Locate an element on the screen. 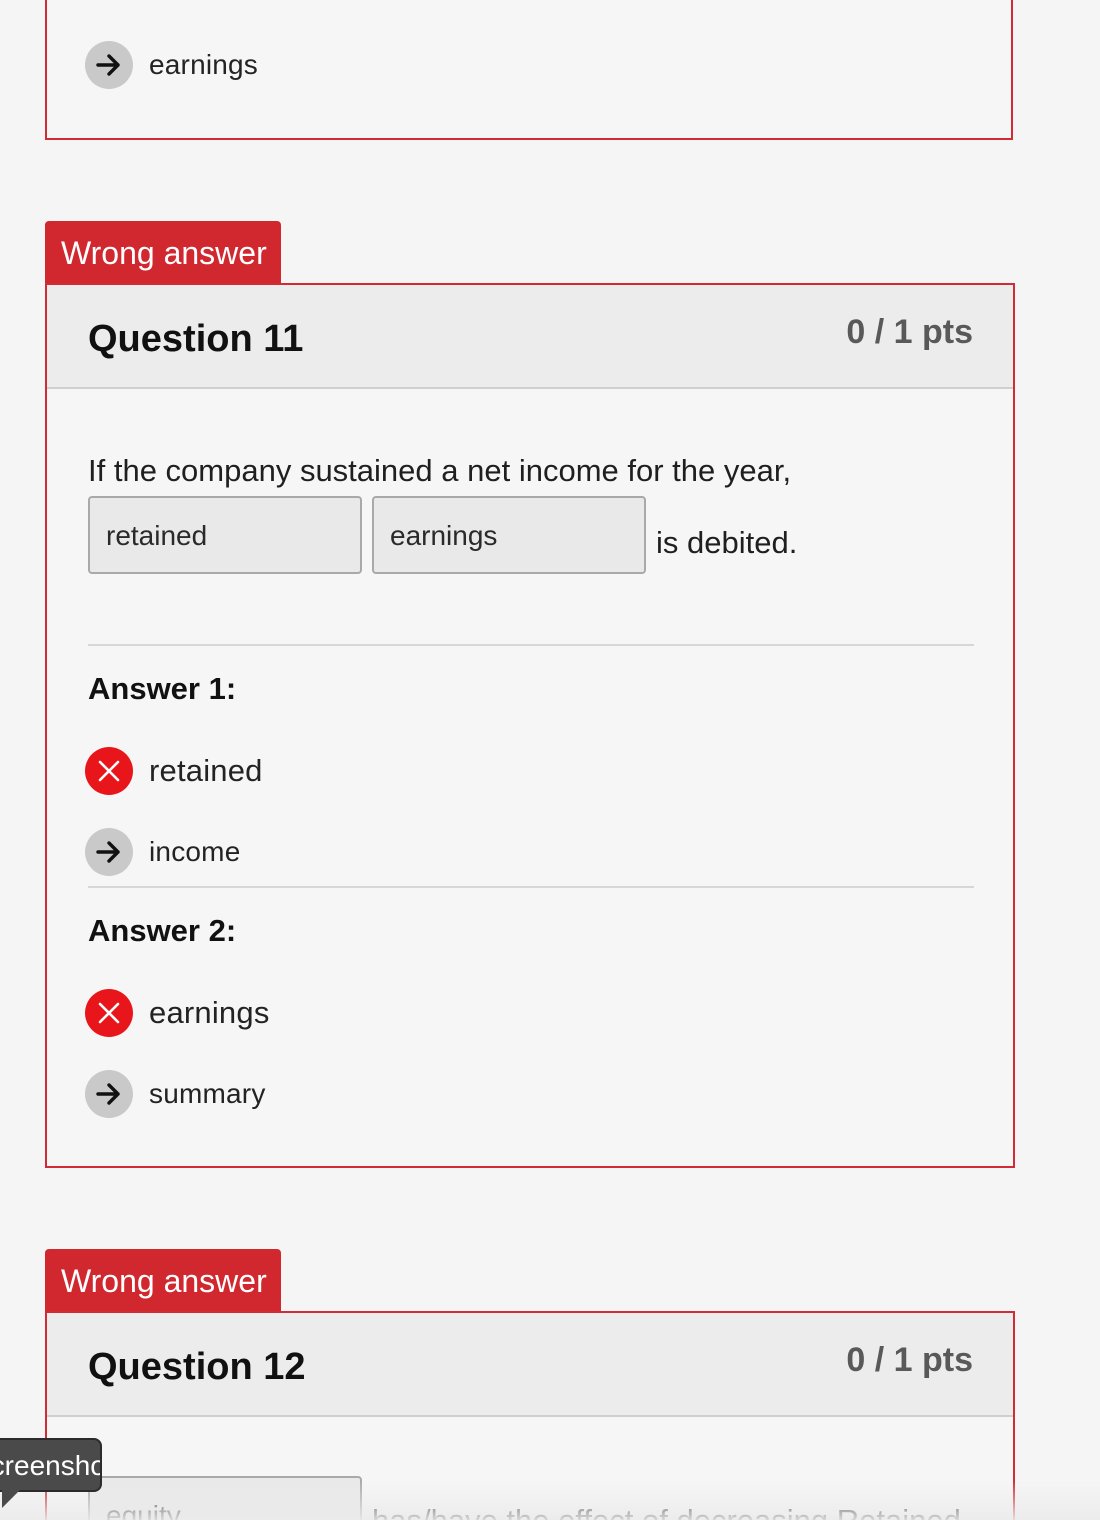 The image size is (1100, 1520). question-title: Question 12 is located at coordinates (197, 1367).